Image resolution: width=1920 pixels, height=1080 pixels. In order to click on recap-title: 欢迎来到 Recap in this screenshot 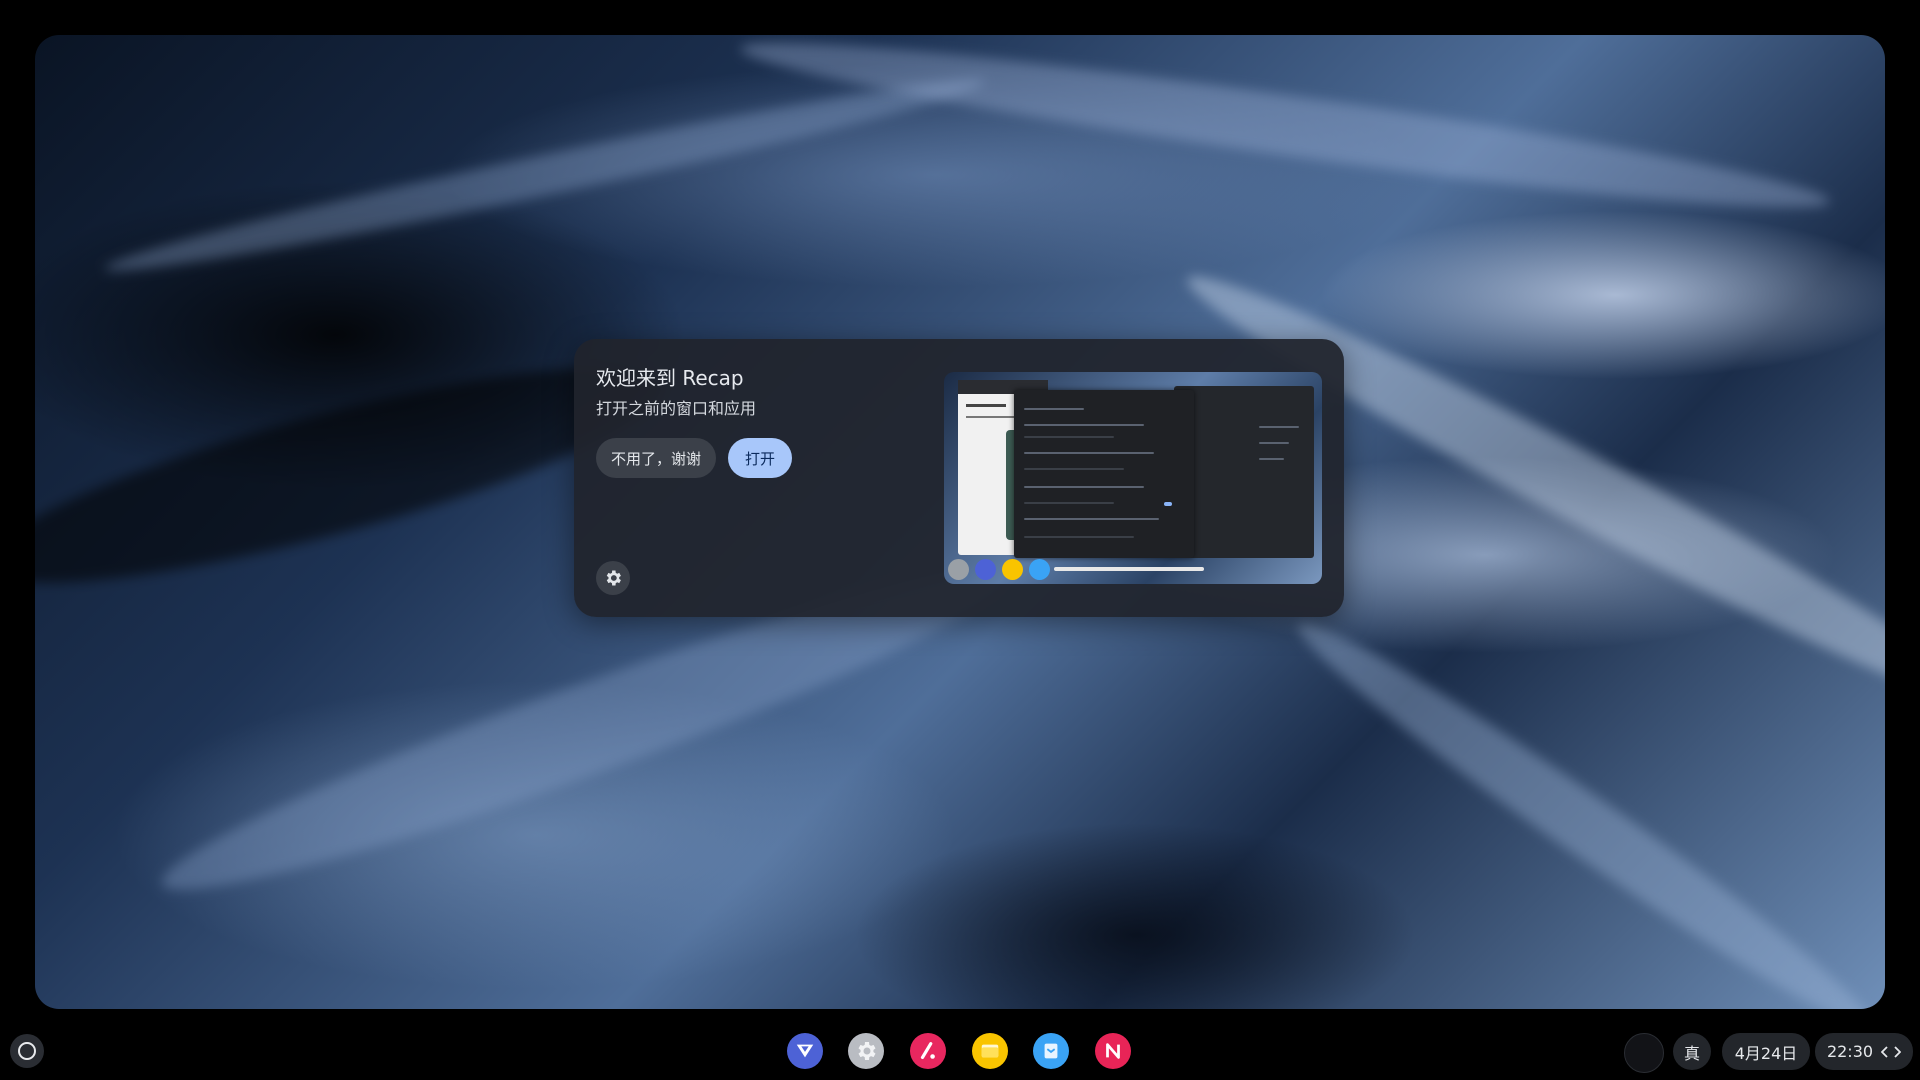, I will do `click(670, 378)`.